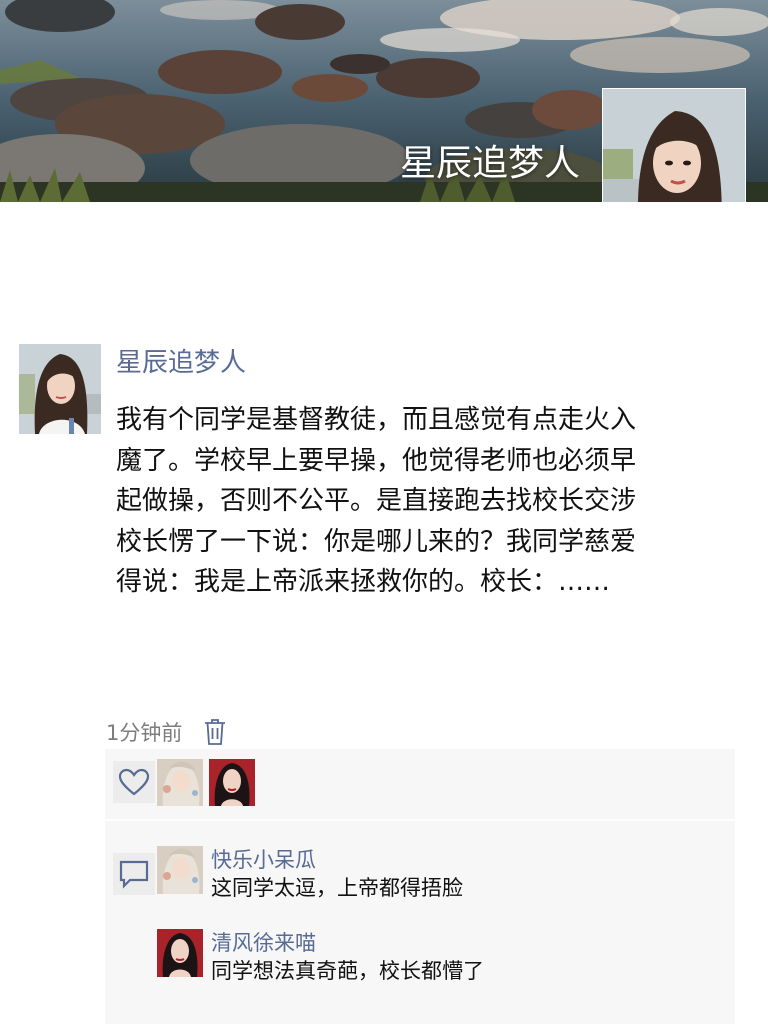  What do you see at coordinates (347, 971) in the screenshot?
I see `comment-text: 同学想法真奇葩，校长都懵了` at bounding box center [347, 971].